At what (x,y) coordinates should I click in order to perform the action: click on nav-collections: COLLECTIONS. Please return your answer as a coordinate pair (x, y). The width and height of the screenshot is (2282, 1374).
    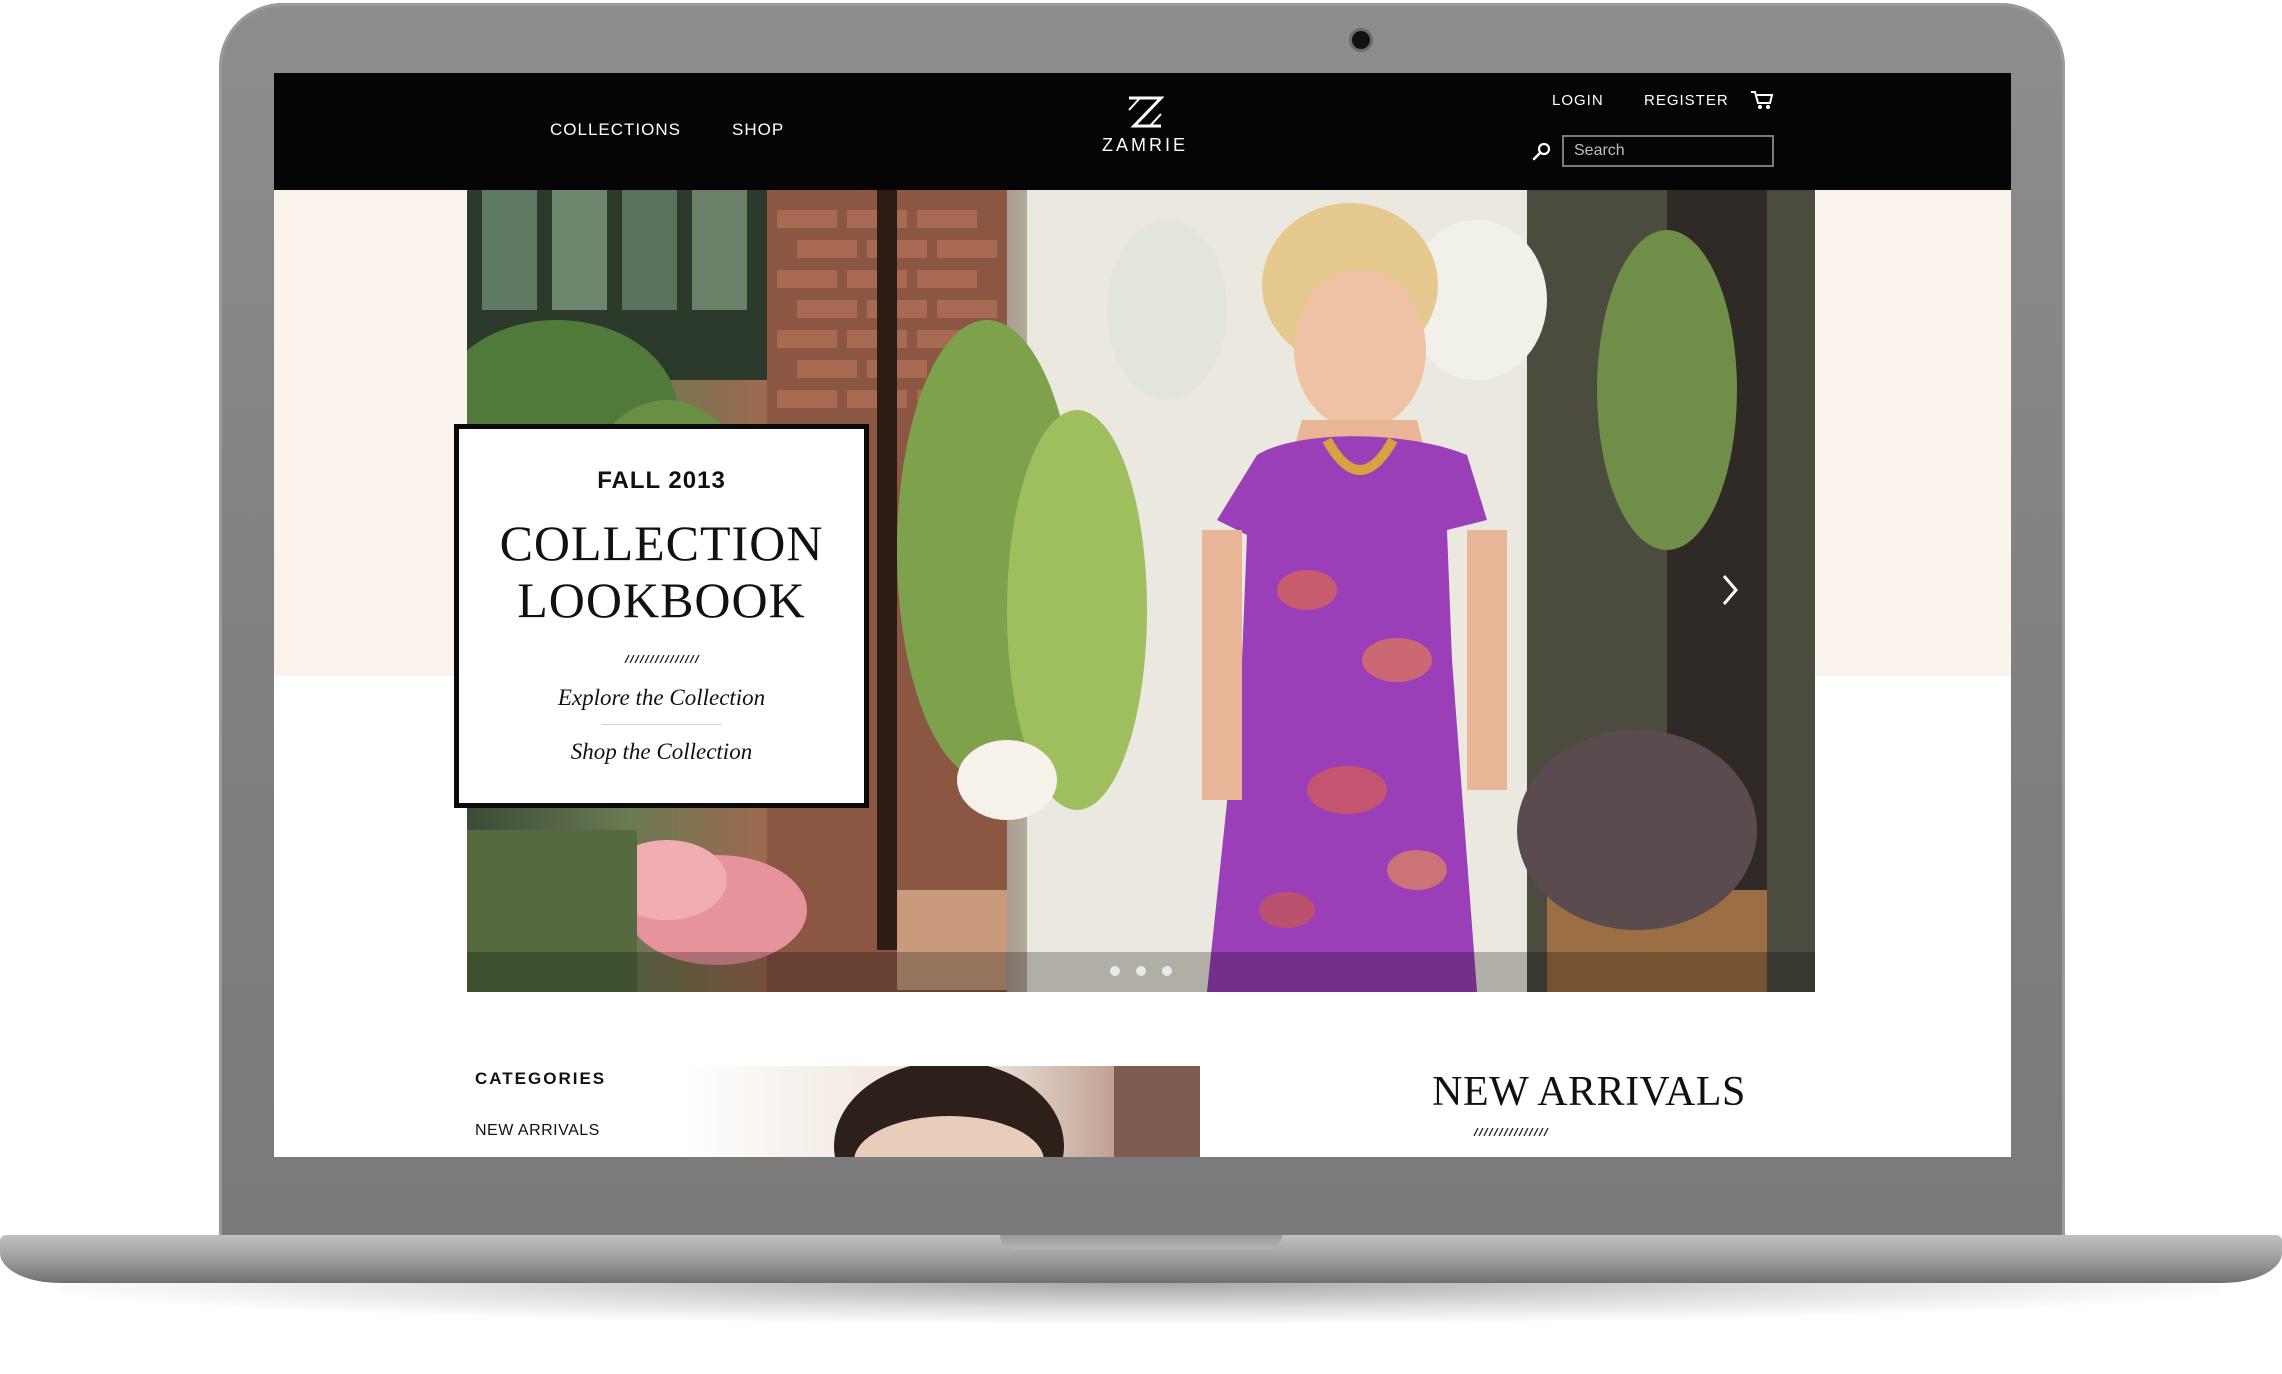
    Looking at the image, I should click on (615, 130).